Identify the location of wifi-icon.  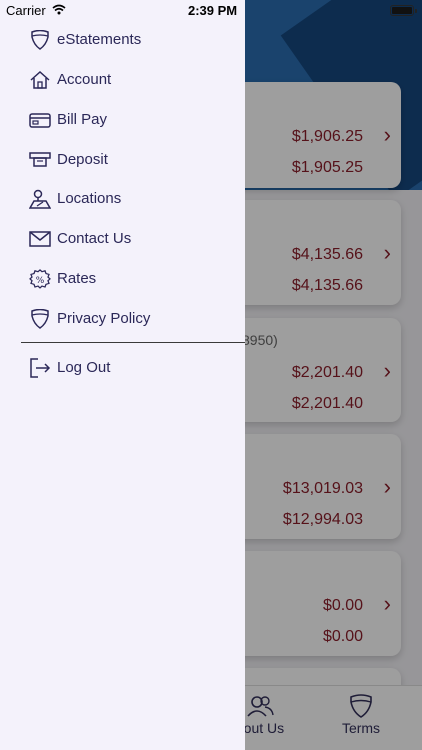
(59, 9).